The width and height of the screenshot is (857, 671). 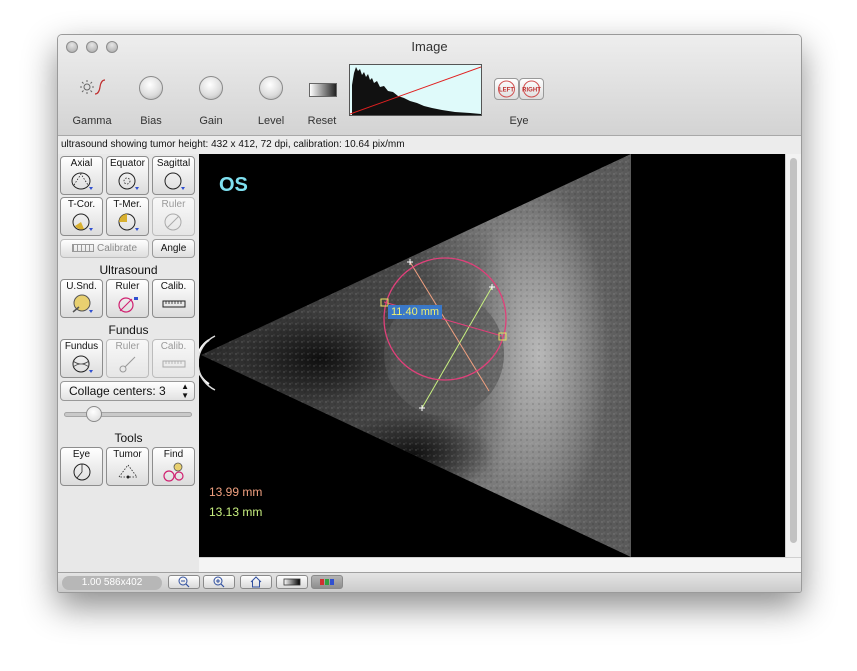 I want to click on slider-thumb, so click(x=94, y=414).